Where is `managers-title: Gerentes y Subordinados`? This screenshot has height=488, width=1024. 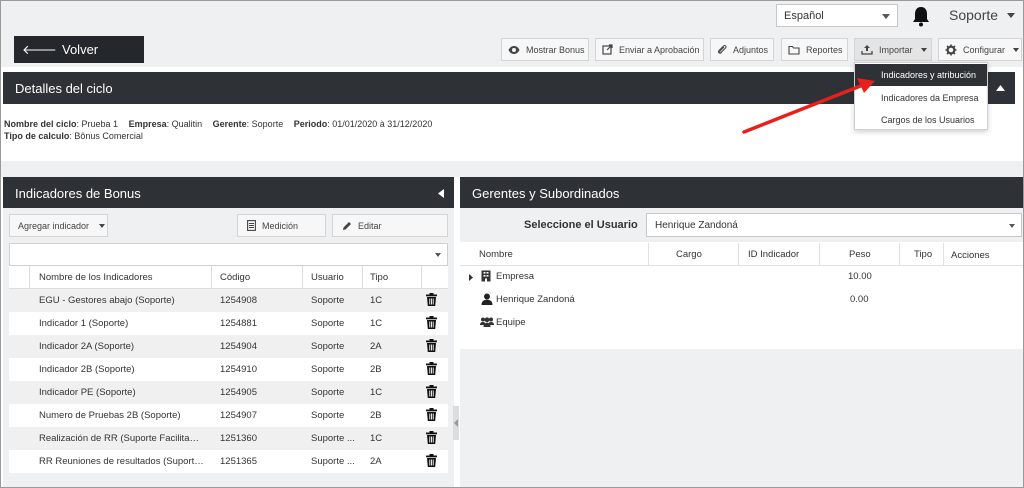 managers-title: Gerentes y Subordinados is located at coordinates (546, 193).